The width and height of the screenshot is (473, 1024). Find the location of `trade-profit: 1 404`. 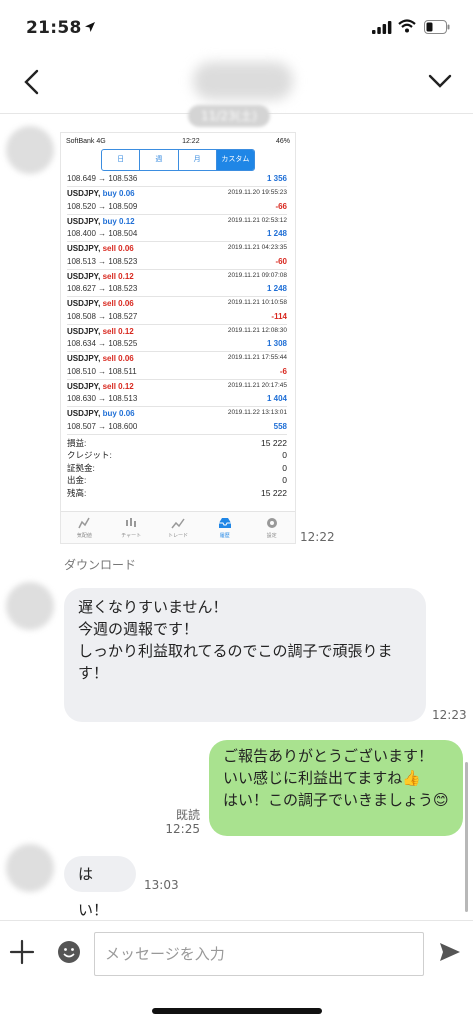

trade-profit: 1 404 is located at coordinates (276, 398).